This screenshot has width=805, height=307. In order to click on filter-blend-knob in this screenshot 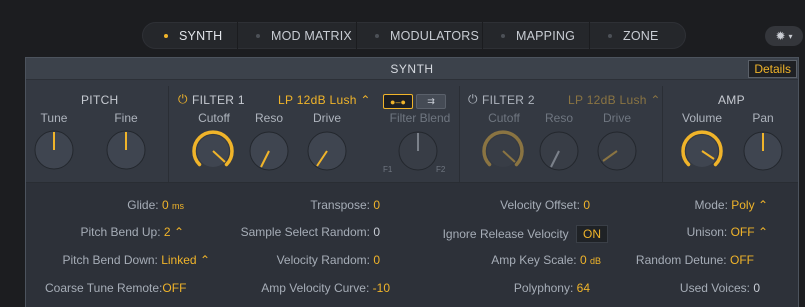, I will do `click(418, 151)`.